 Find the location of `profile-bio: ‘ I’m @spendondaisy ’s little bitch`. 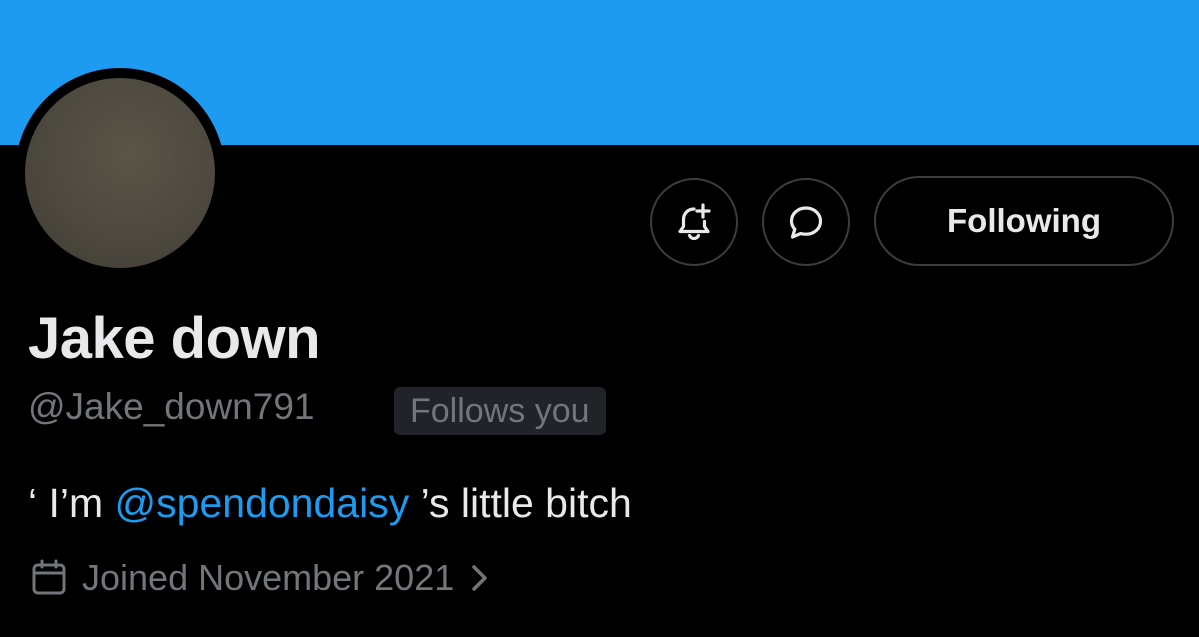

profile-bio: ‘ I’m @spendondaisy ’s little bitch is located at coordinates (330, 503).